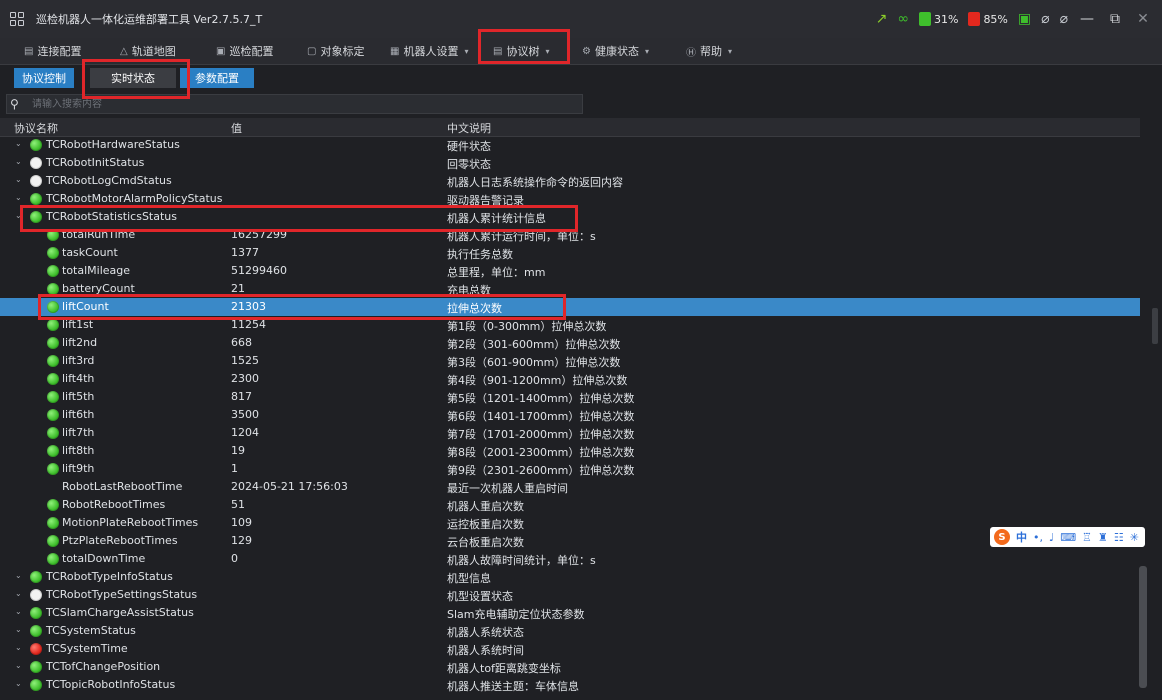 This screenshot has width=1162, height=700. What do you see at coordinates (259, 270) in the screenshot?
I see `protocol-value: 51299460` at bounding box center [259, 270].